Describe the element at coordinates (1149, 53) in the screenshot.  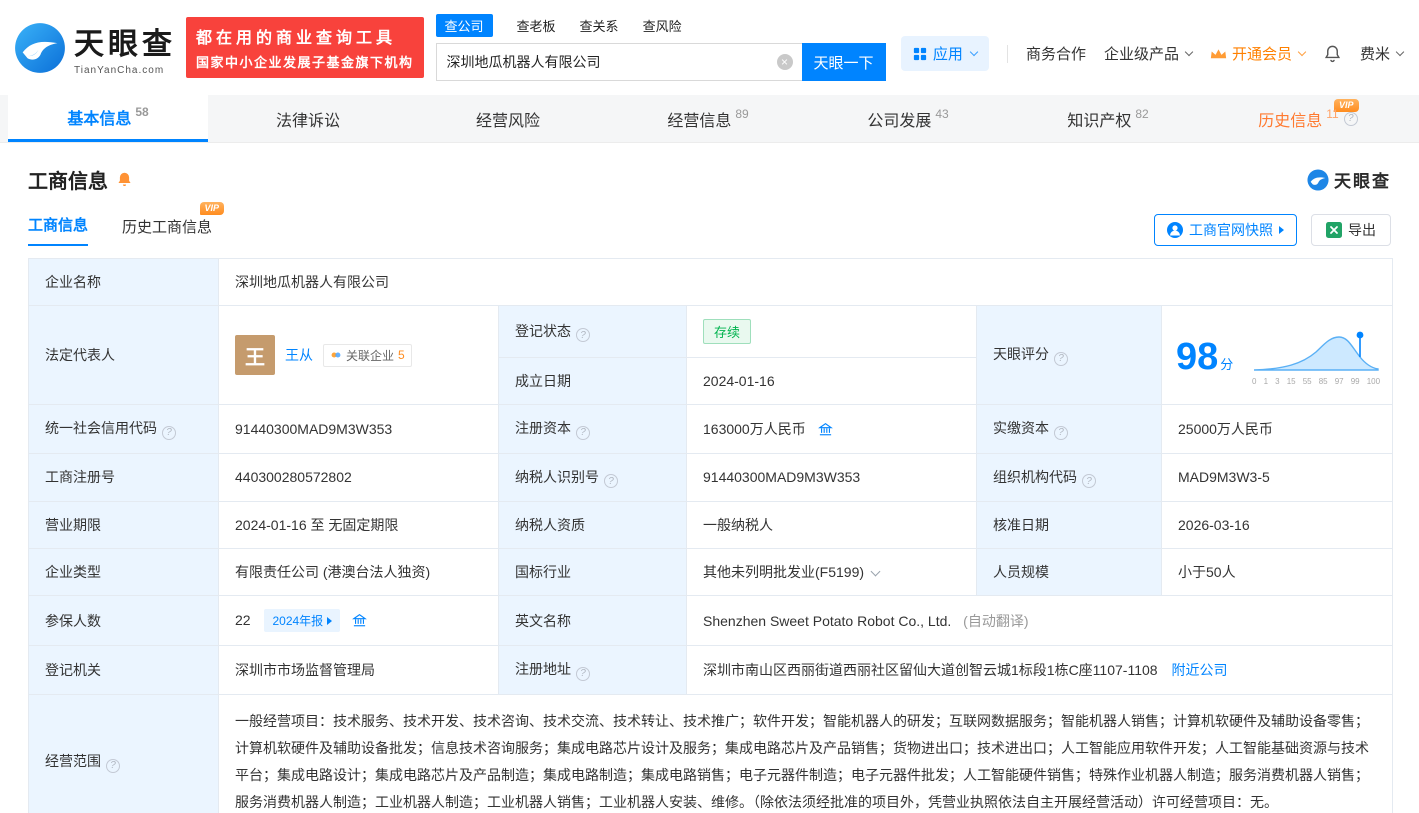
I see `nav-enterprise-products: 企业级产品` at that location.